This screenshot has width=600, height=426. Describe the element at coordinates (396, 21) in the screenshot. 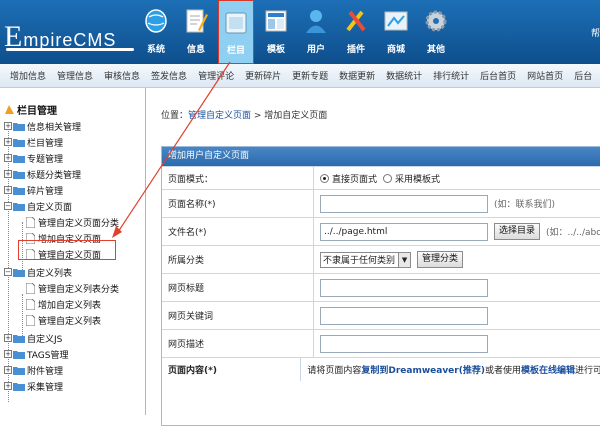

I see `shop-icon` at that location.